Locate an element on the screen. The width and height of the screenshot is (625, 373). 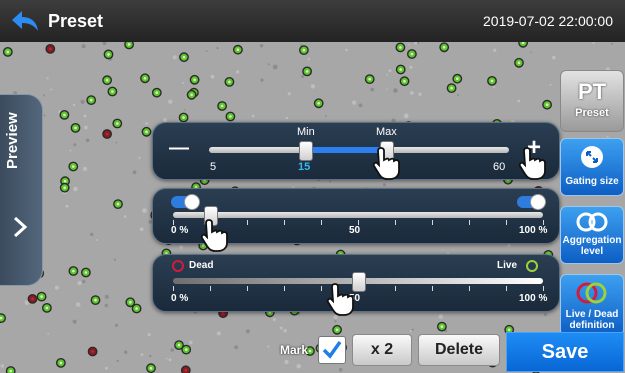
aggregation-level-button: Aggregation level is located at coordinates (592, 235).